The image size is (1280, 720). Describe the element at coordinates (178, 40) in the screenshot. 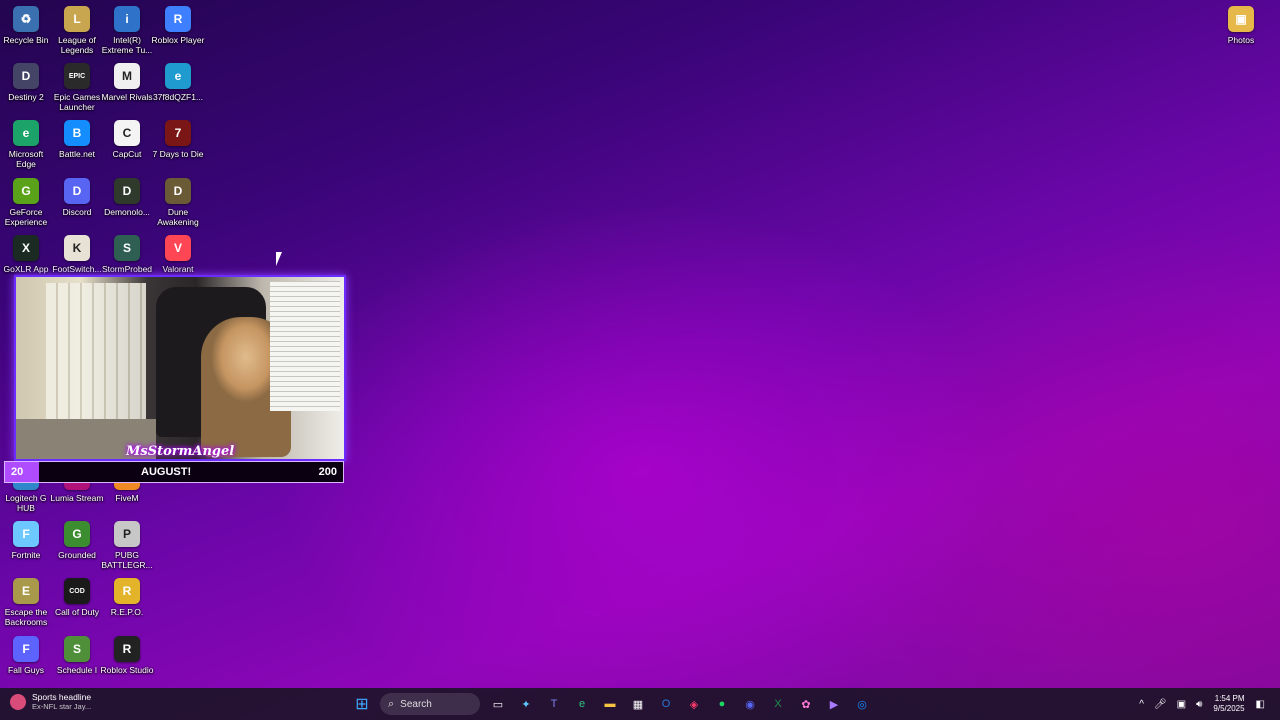

I see `desktop-icon-label: Roblox Player` at that location.